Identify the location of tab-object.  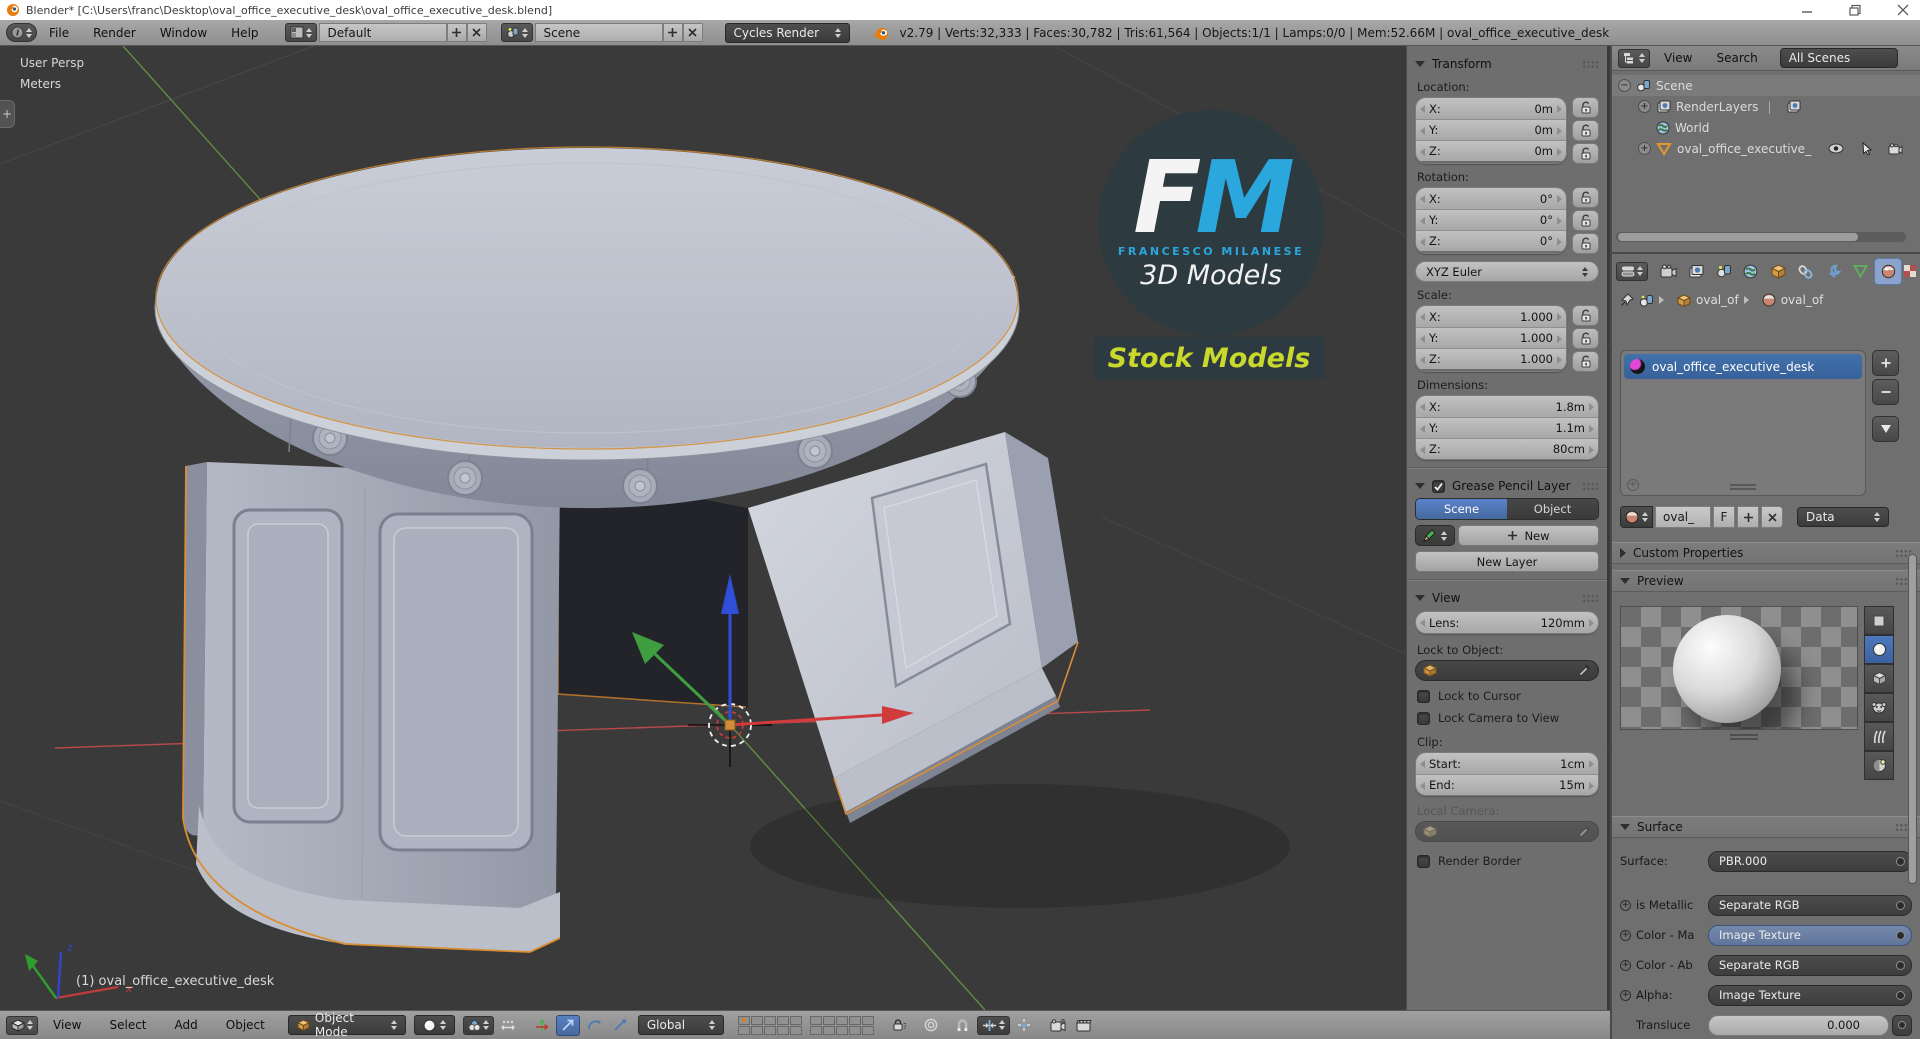
(1778, 271).